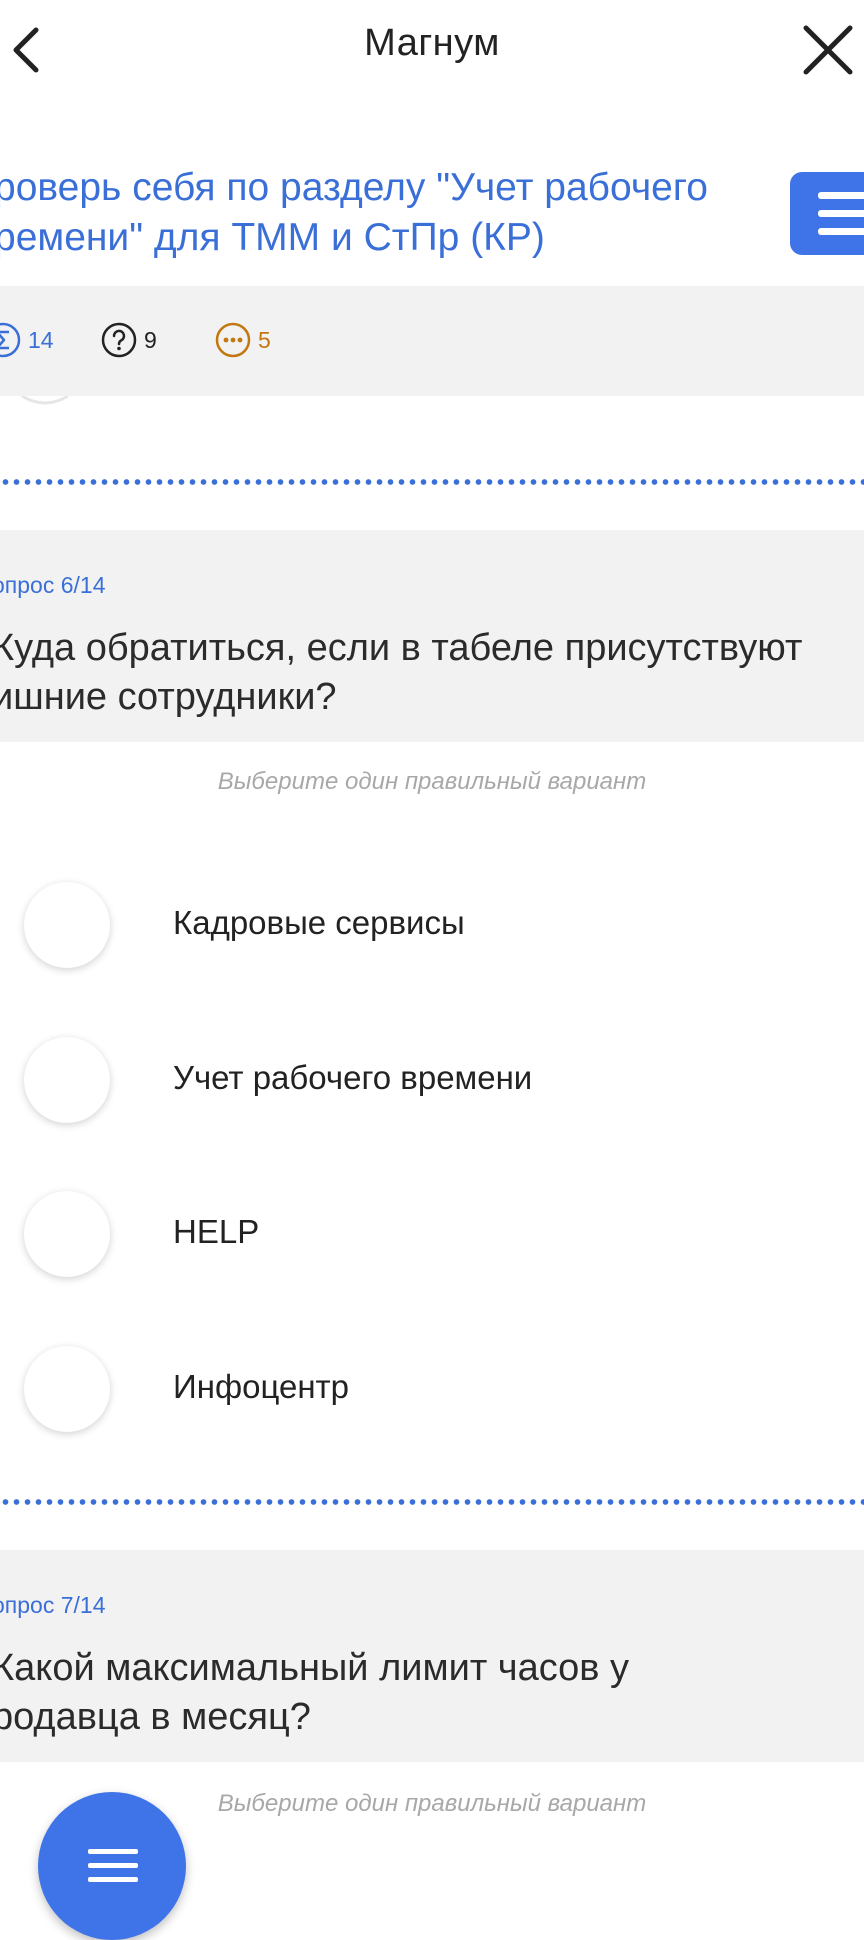 This screenshot has width=864, height=1940. Describe the element at coordinates (432, 43) in the screenshot. I see `app-title: Магнум` at that location.